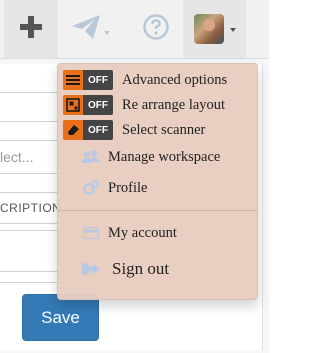  I want to click on toggle-select-scanner: OFF Select scanner, so click(134, 130).